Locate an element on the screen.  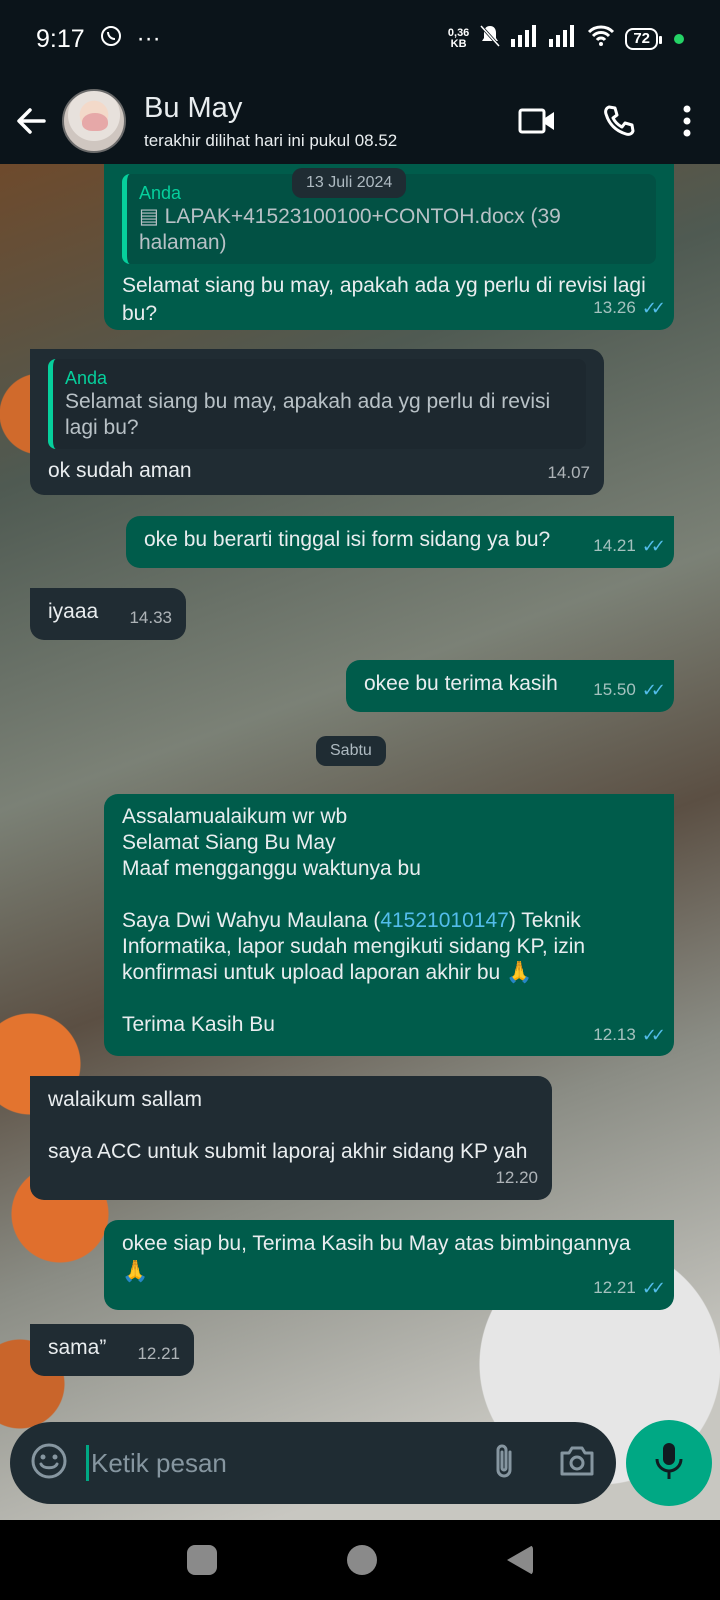
message-time: 15.50 is located at coordinates (614, 689).